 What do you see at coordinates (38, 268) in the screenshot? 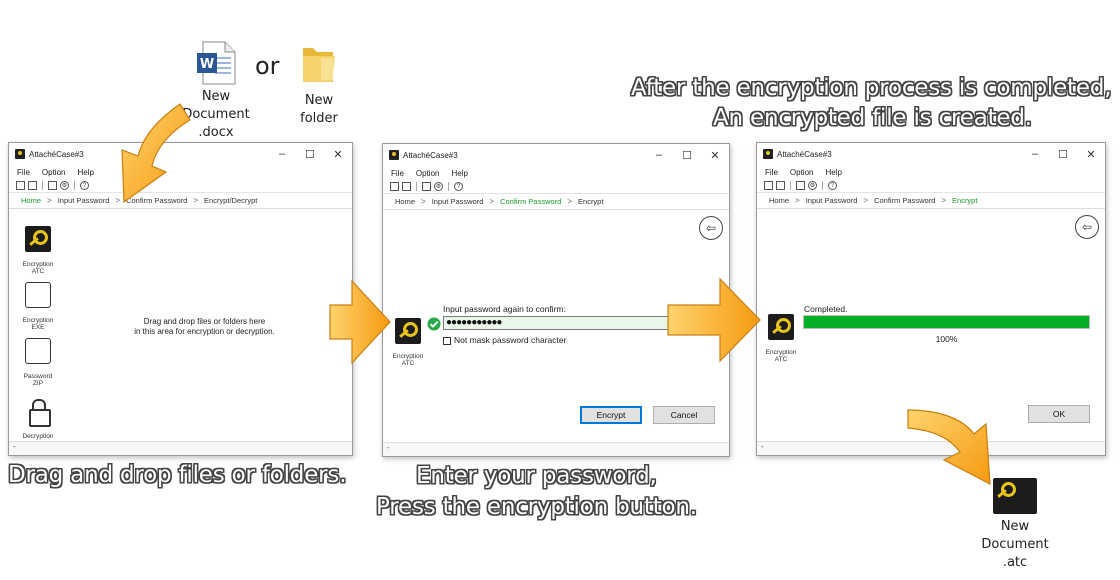
I see `sidebar-item-label: Encryption ATC` at bounding box center [38, 268].